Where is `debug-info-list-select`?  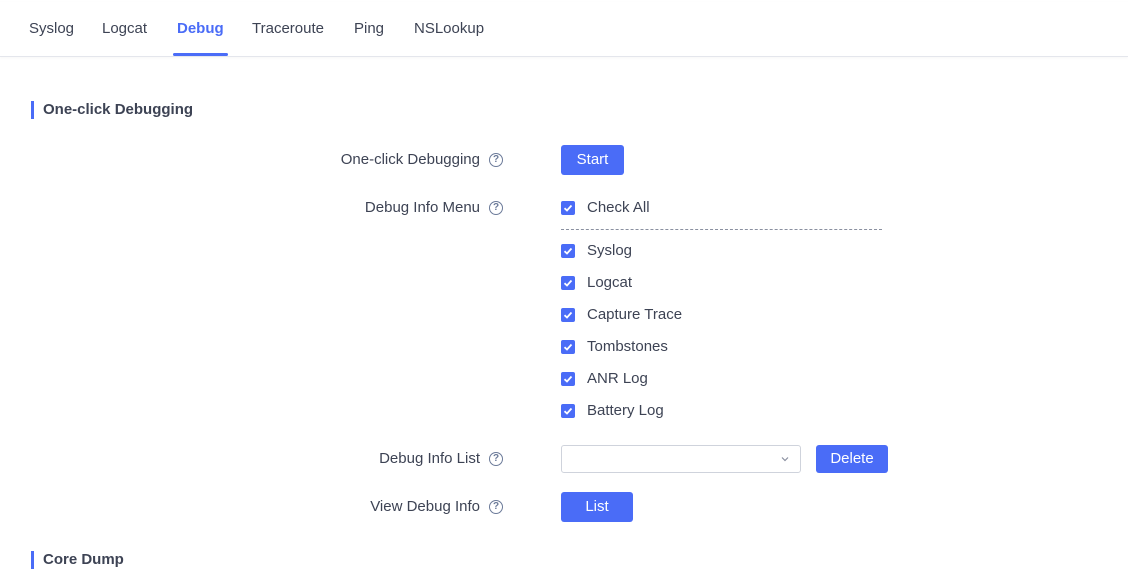
debug-info-list-select is located at coordinates (681, 459).